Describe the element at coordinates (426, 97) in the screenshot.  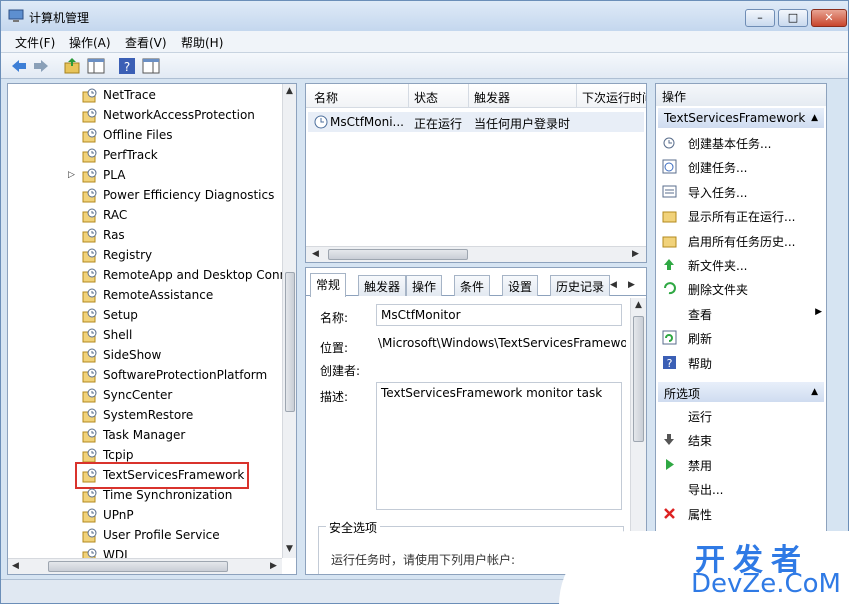
I see `column-status: 状态` at that location.